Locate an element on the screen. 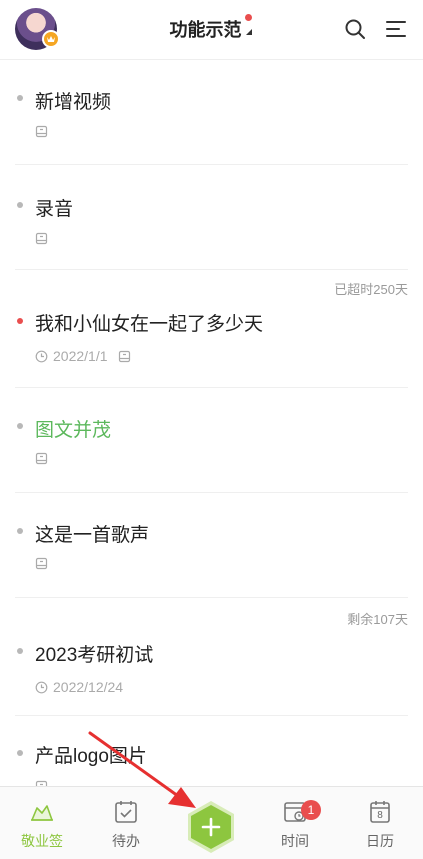  time-badge: 1 is located at coordinates (311, 810).